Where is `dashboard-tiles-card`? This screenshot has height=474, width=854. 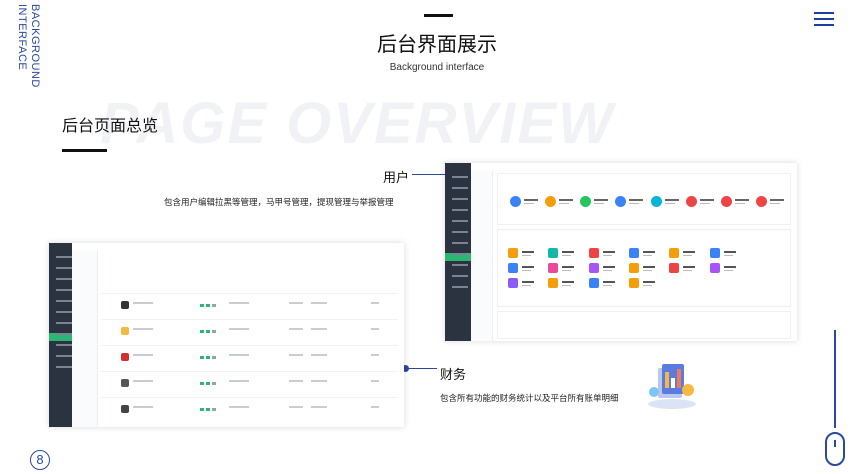 dashboard-tiles-card is located at coordinates (644, 268).